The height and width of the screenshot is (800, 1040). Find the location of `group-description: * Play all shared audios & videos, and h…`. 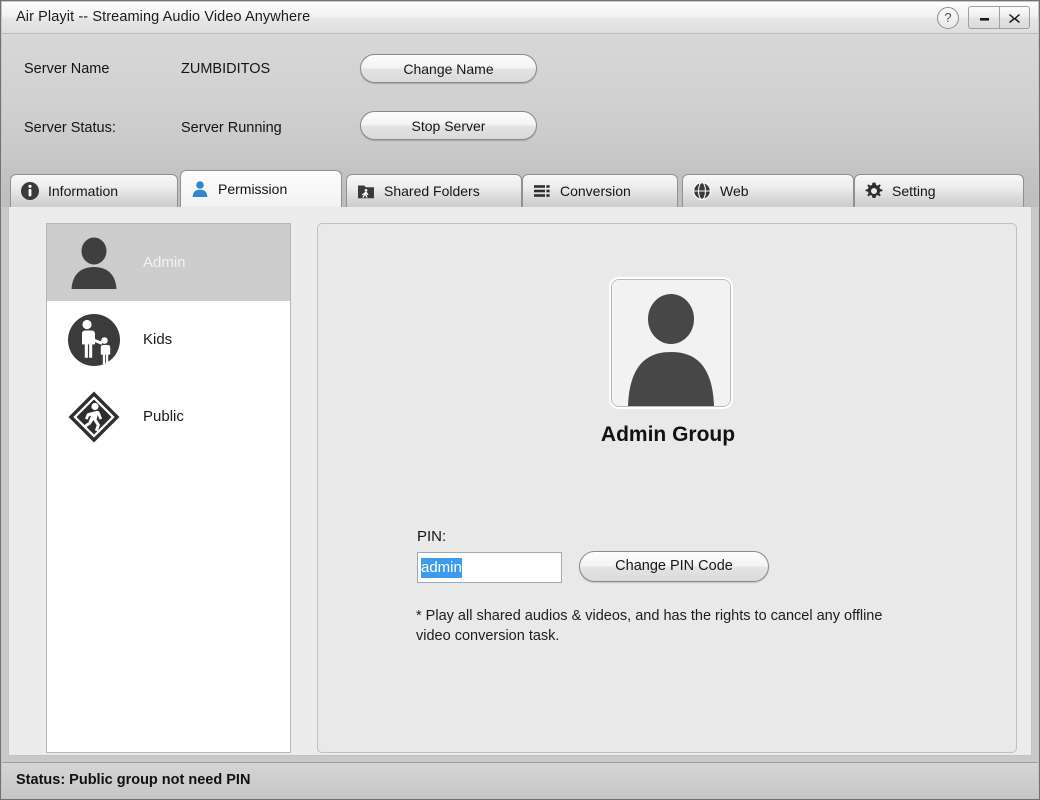

group-description: * Play all shared audios & videos, and h… is located at coordinates (649, 626).